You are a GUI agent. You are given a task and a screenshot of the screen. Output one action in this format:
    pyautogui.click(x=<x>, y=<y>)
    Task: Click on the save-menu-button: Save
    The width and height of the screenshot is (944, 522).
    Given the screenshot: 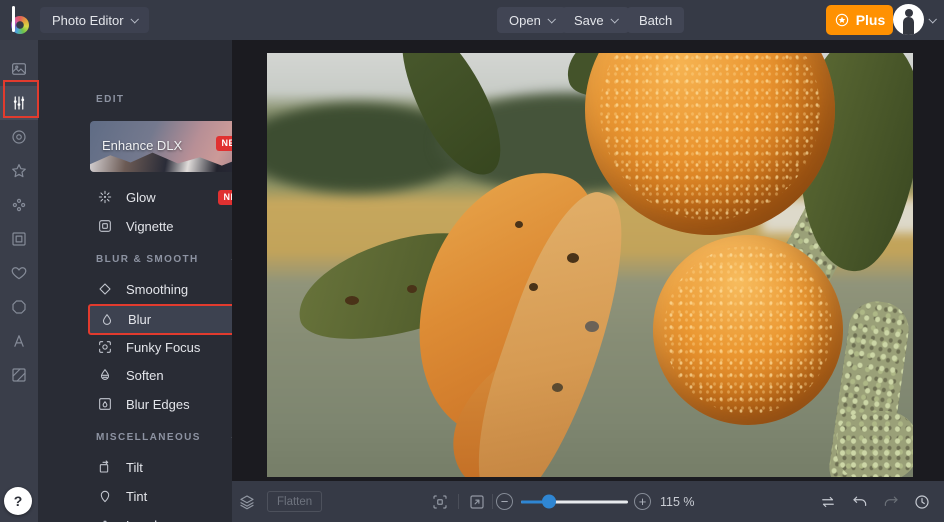 What is the action you would take?
    pyautogui.click(x=595, y=20)
    